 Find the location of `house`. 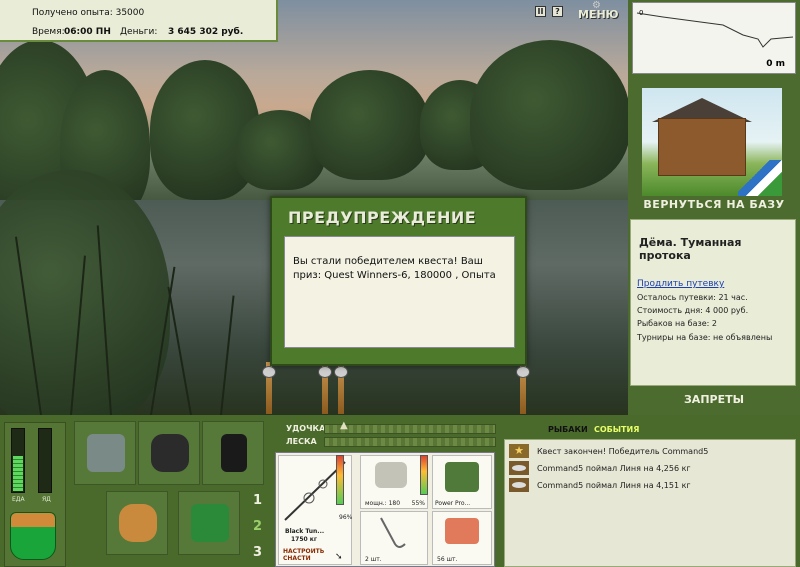

house is located at coordinates (702, 147).